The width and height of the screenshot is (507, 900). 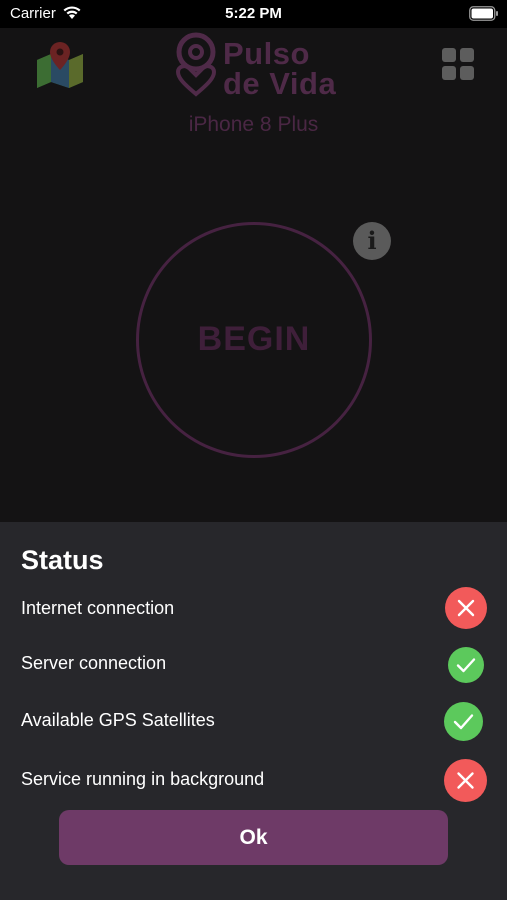 What do you see at coordinates (458, 64) in the screenshot?
I see `grid-menu-icon` at bounding box center [458, 64].